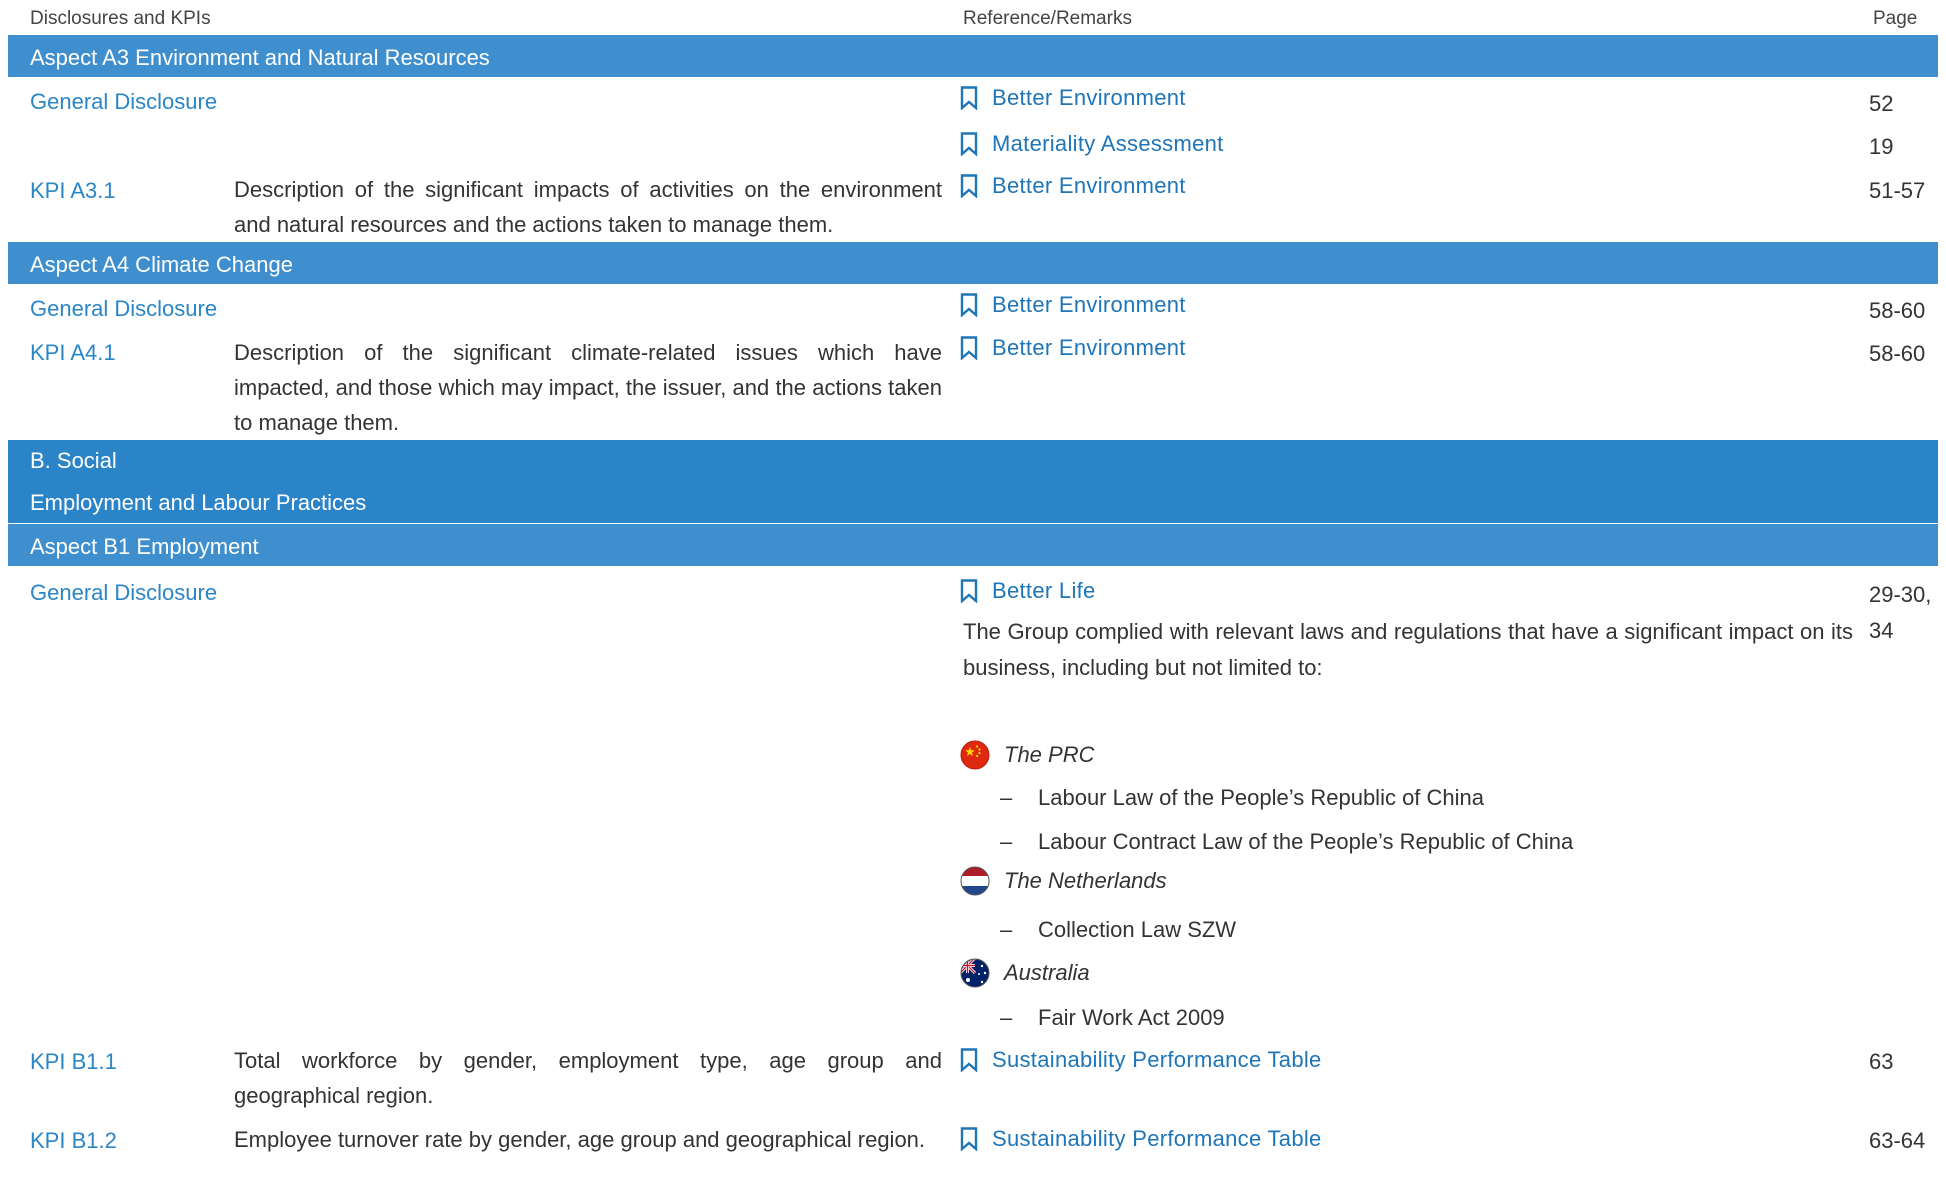  What do you see at coordinates (1047, 18) in the screenshot?
I see `column-header-reference: Reference/Remarks` at bounding box center [1047, 18].